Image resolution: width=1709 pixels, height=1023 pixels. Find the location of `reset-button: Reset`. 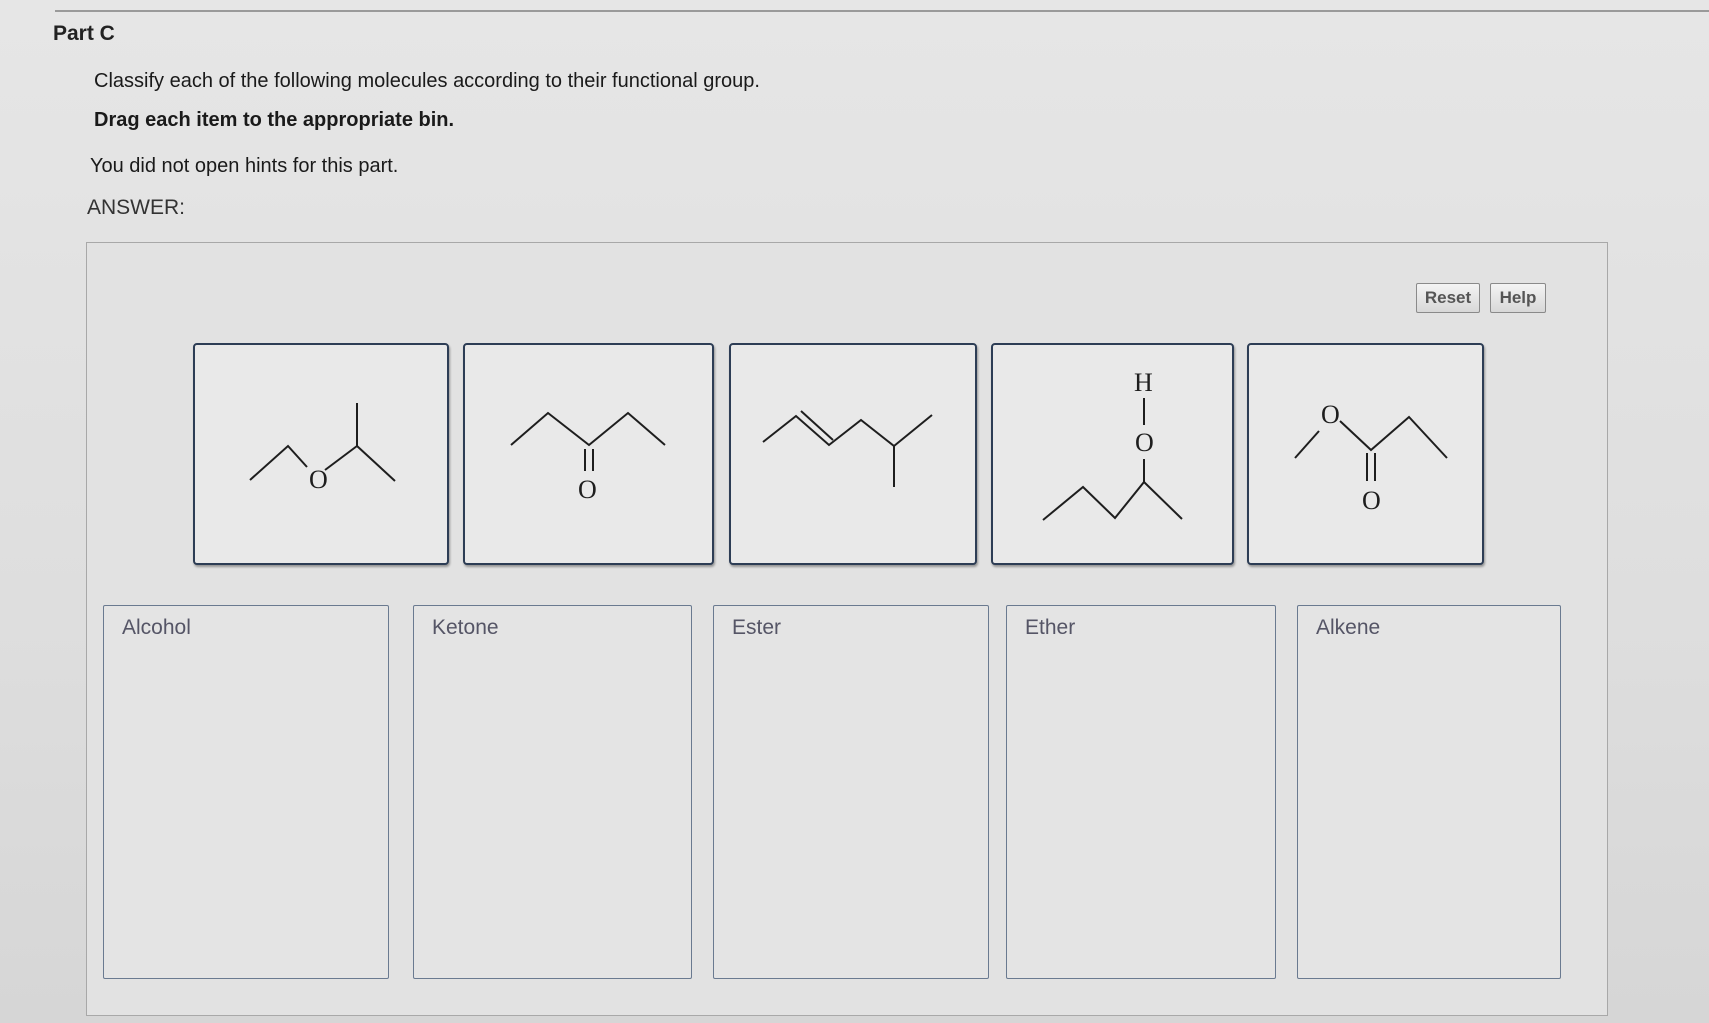

reset-button: Reset is located at coordinates (1448, 298).